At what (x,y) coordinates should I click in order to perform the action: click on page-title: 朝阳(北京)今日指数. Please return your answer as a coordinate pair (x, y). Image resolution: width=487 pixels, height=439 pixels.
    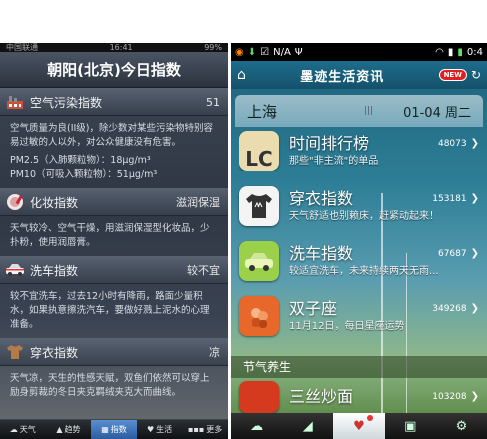
    Looking at the image, I should click on (114, 70).